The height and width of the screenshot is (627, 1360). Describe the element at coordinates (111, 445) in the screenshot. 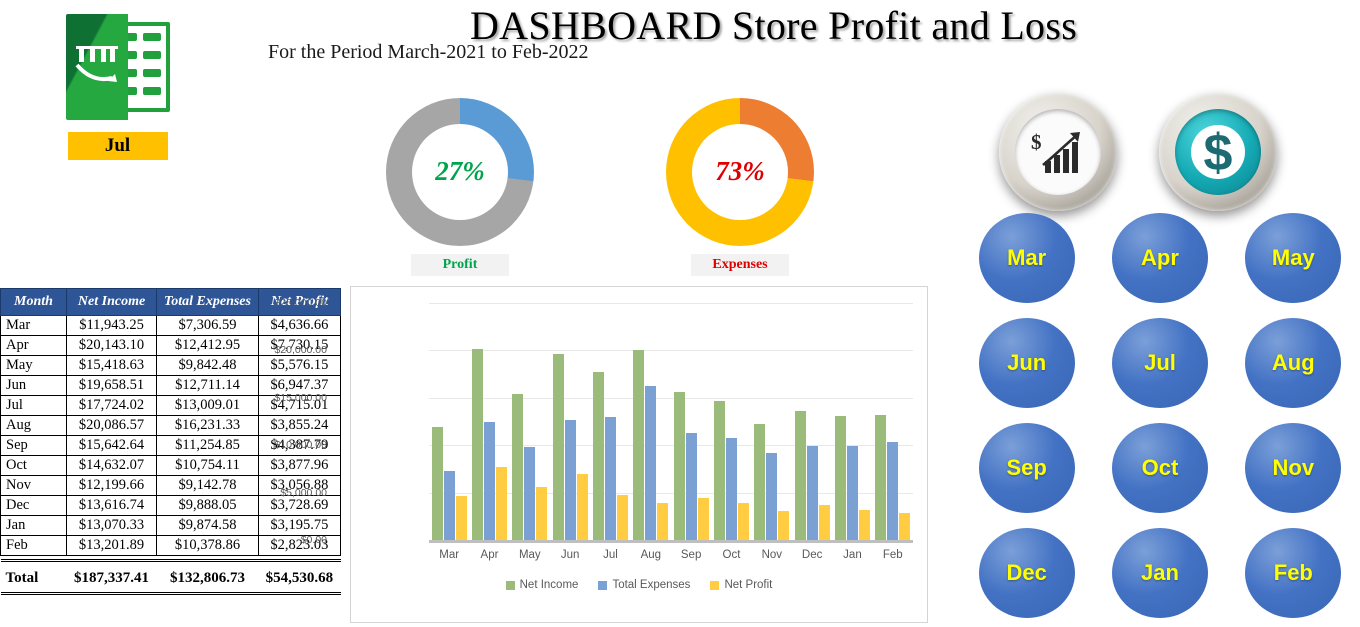

I see `cell-value: $15,642.64` at that location.